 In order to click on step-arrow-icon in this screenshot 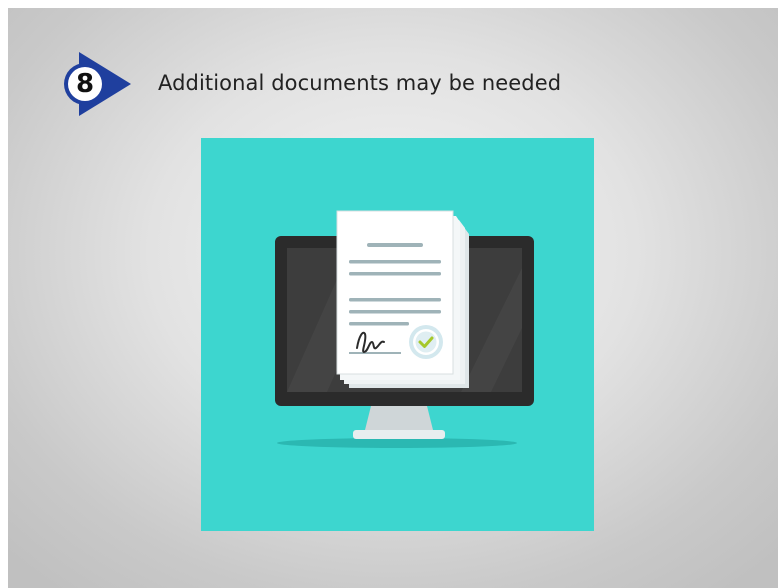, I will do `click(97, 84)`.